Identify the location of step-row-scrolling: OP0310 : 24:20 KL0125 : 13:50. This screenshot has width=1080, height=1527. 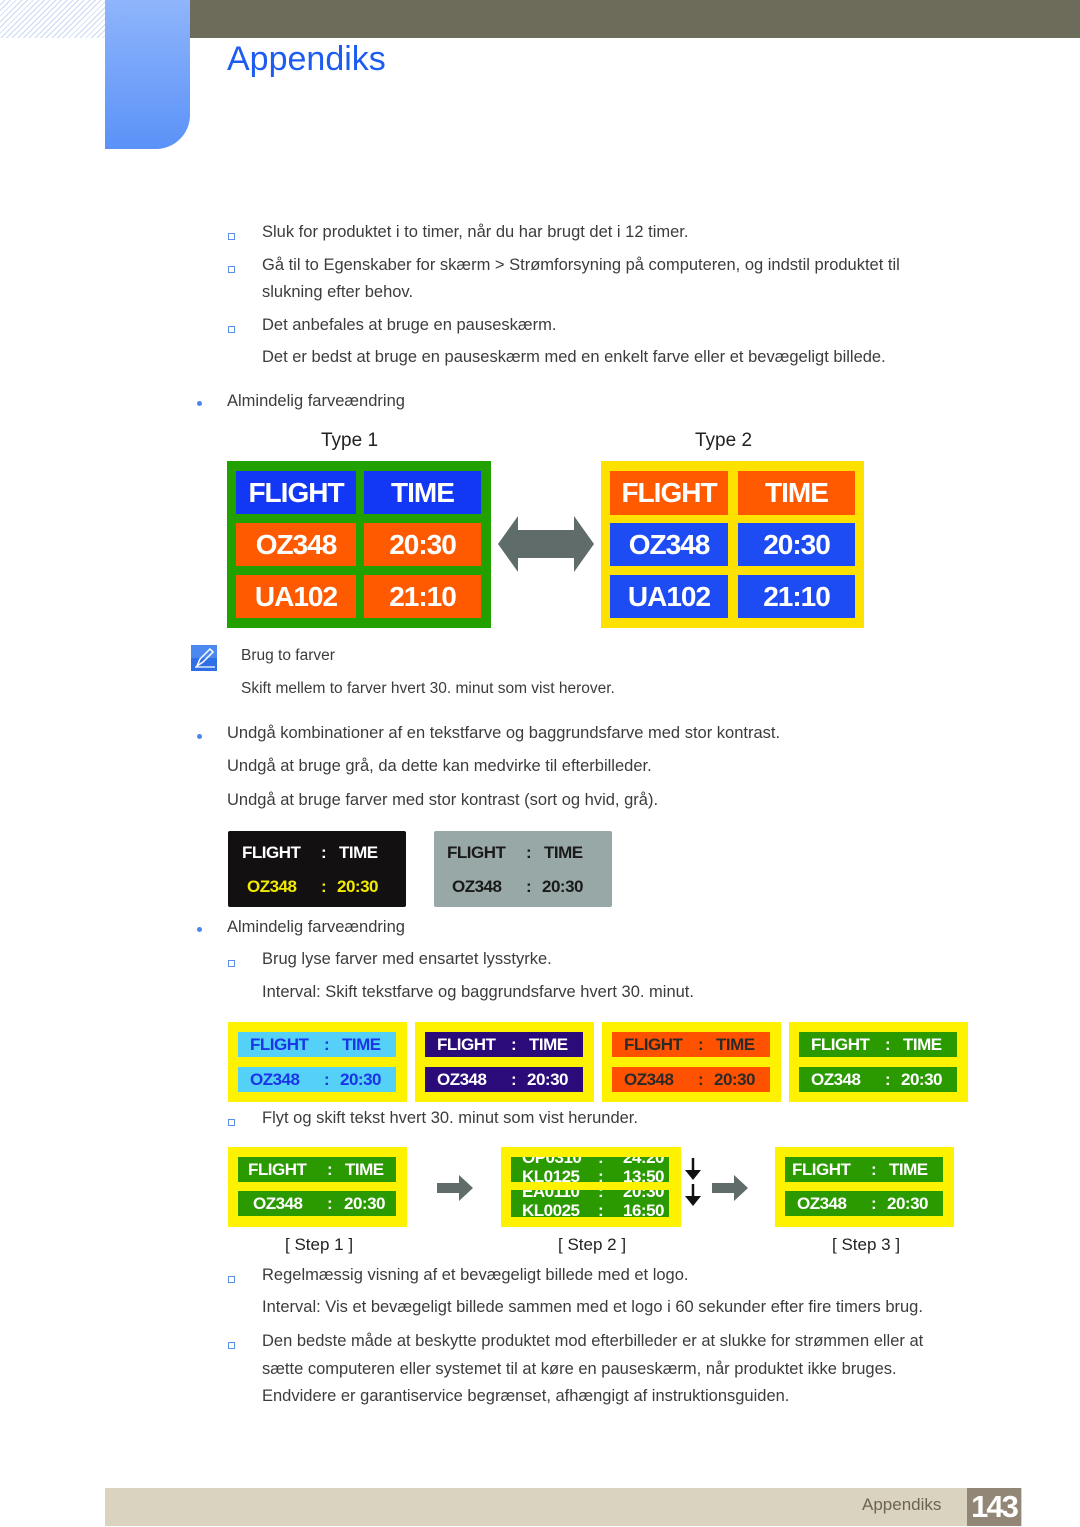
(590, 1169).